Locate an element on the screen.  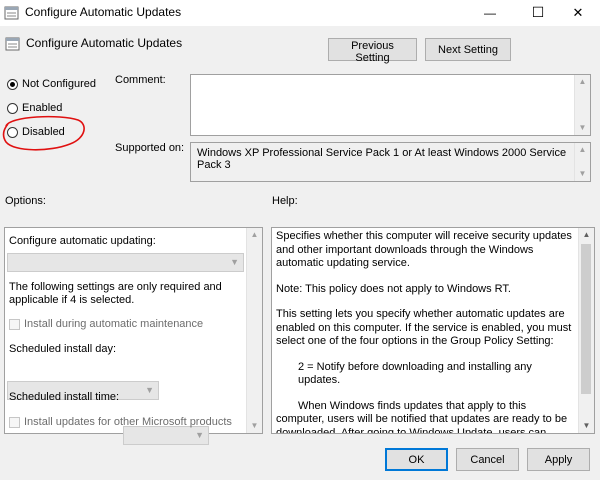
configure-updating-dropdown: ▼ is located at coordinates (125, 262).